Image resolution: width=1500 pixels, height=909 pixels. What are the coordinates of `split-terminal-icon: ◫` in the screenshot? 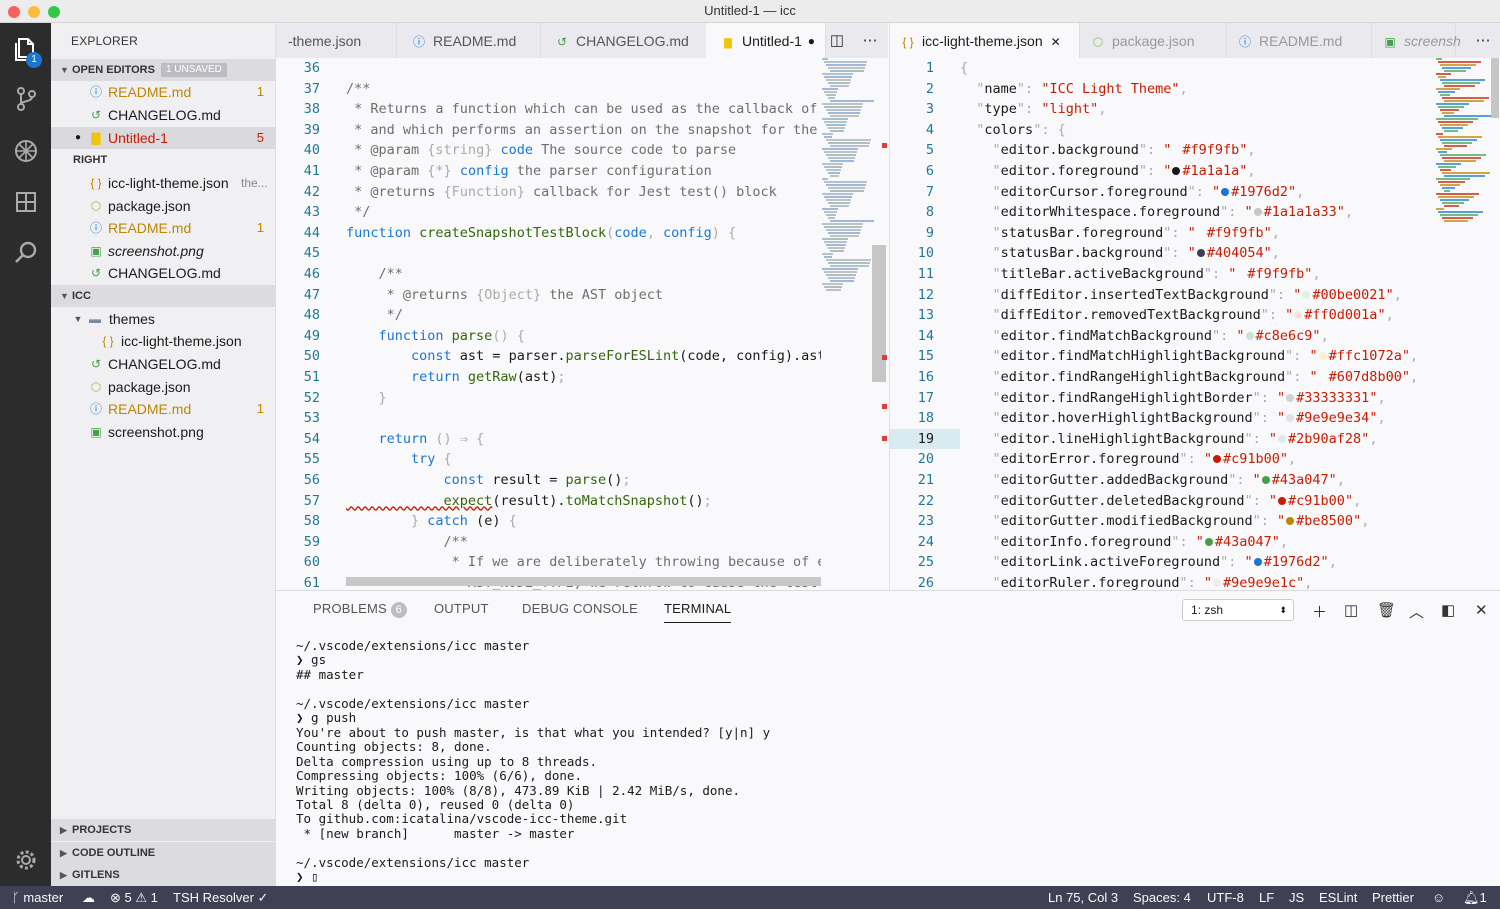 It's located at (1351, 610).